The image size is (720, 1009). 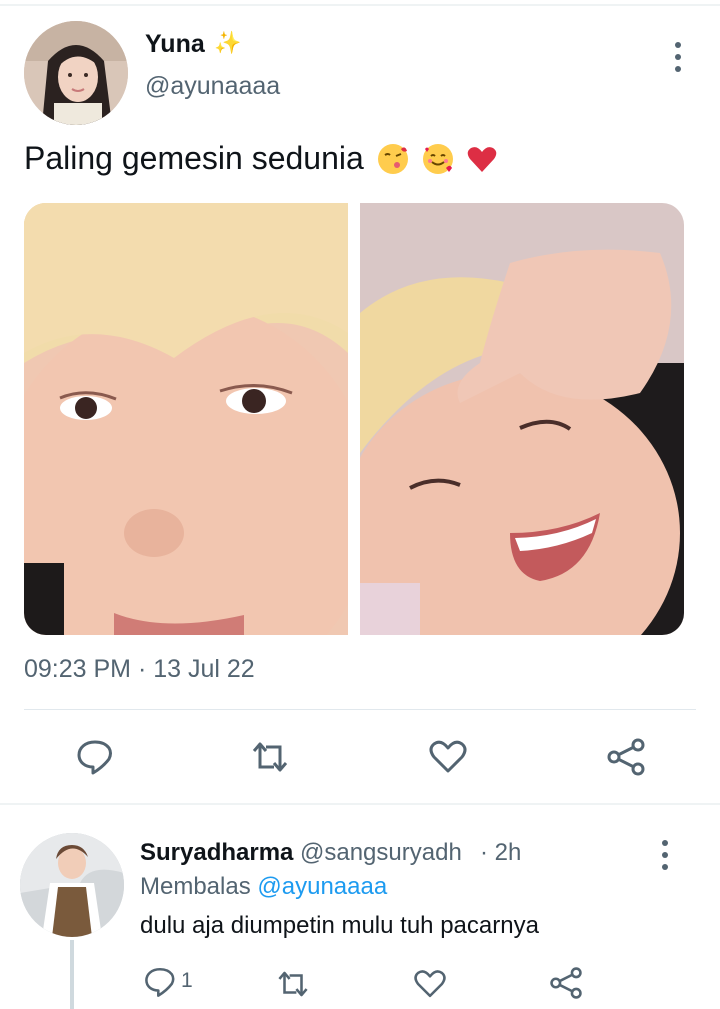 I want to click on replying-to-link: @ayunaaaa, so click(x=322, y=886).